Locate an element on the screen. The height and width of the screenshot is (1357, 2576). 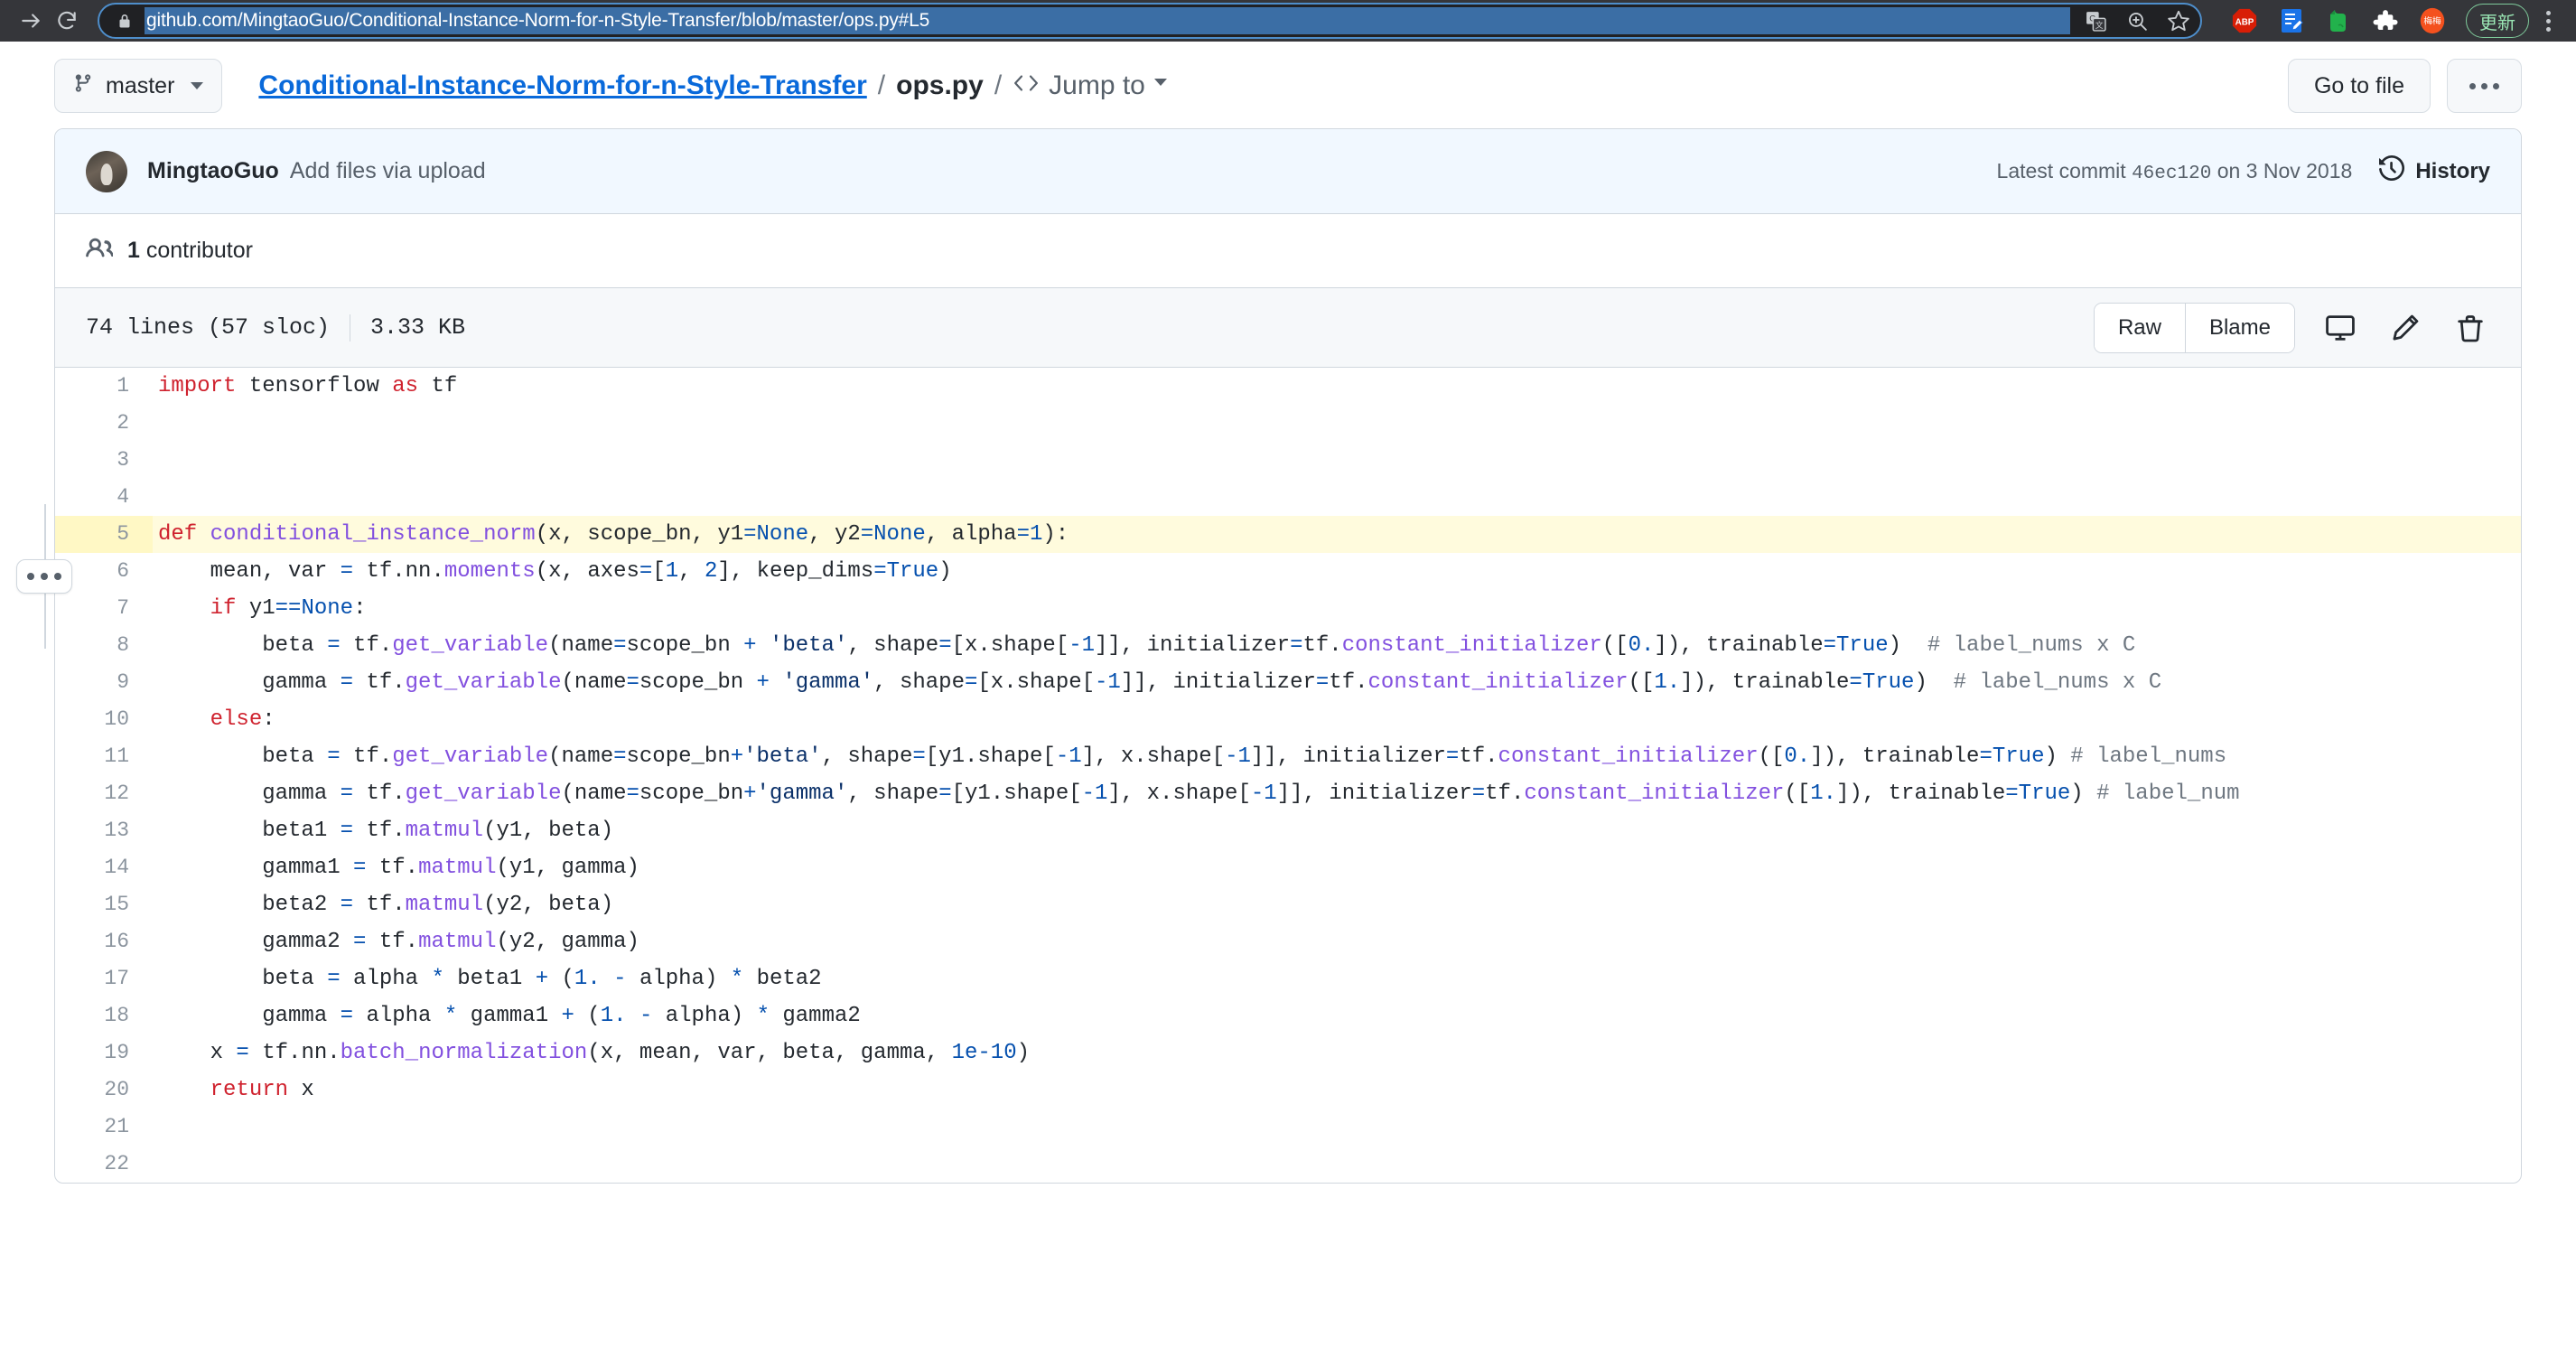
line-number: 11 is located at coordinates (104, 756).